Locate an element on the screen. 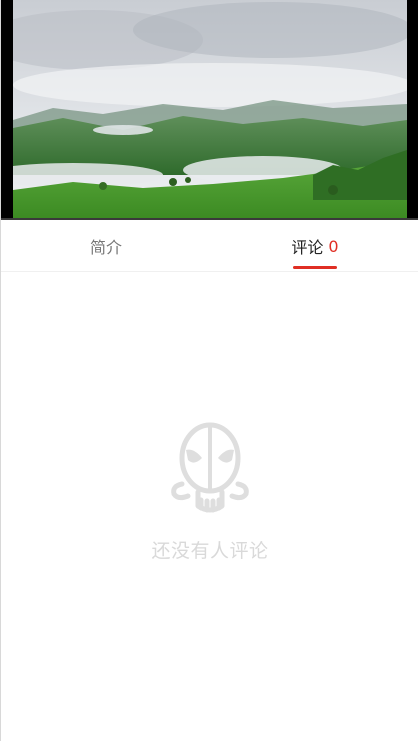 This screenshot has height=741, width=418. comments-count: 0 is located at coordinates (333, 246).